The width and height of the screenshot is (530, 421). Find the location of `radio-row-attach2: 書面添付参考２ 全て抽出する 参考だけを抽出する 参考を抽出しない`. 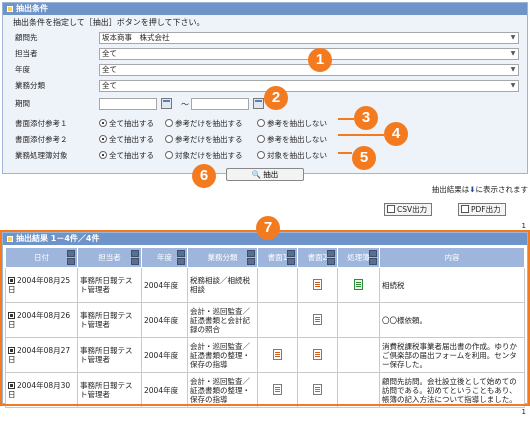

radio-row-attach2: 書面添付参考２ 全て抽出する 参考だけを抽出する 参考を抽出しない is located at coordinates (267, 140).